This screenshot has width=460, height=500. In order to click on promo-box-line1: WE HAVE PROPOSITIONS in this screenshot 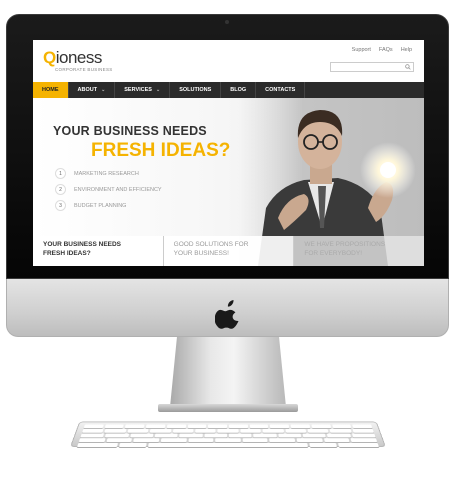, I will do `click(345, 244)`.